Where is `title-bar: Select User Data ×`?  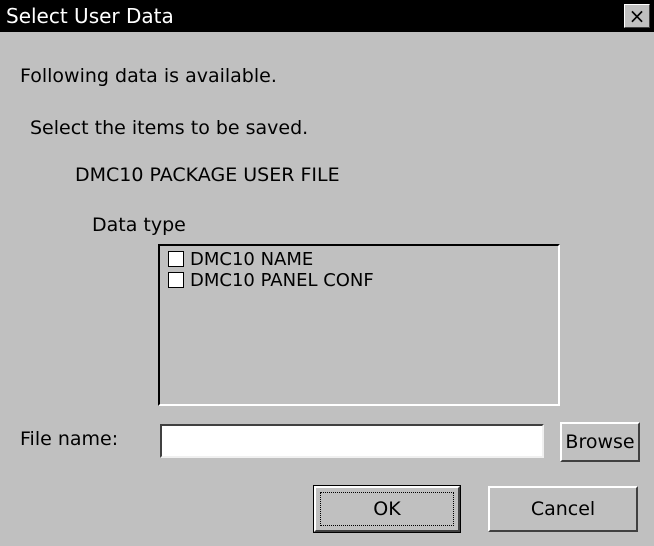
title-bar: Select User Data × is located at coordinates (327, 16).